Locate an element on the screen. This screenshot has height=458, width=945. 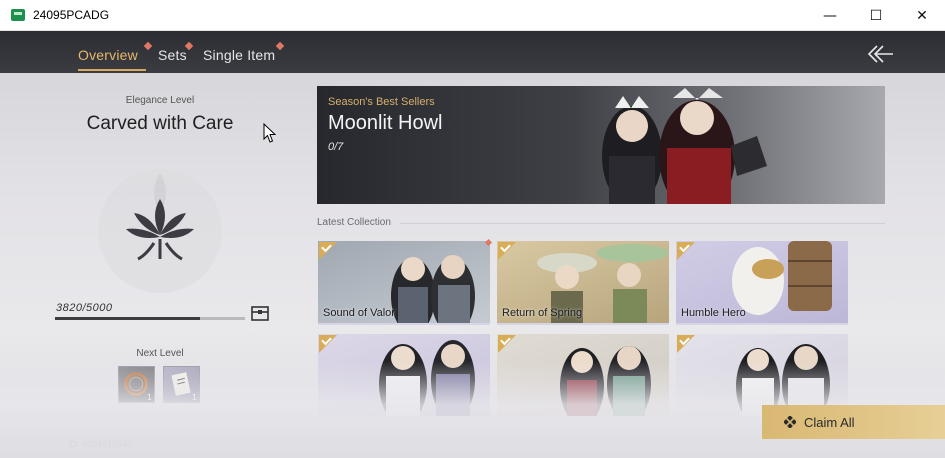
lotus-emblem-icon is located at coordinates (160, 231).